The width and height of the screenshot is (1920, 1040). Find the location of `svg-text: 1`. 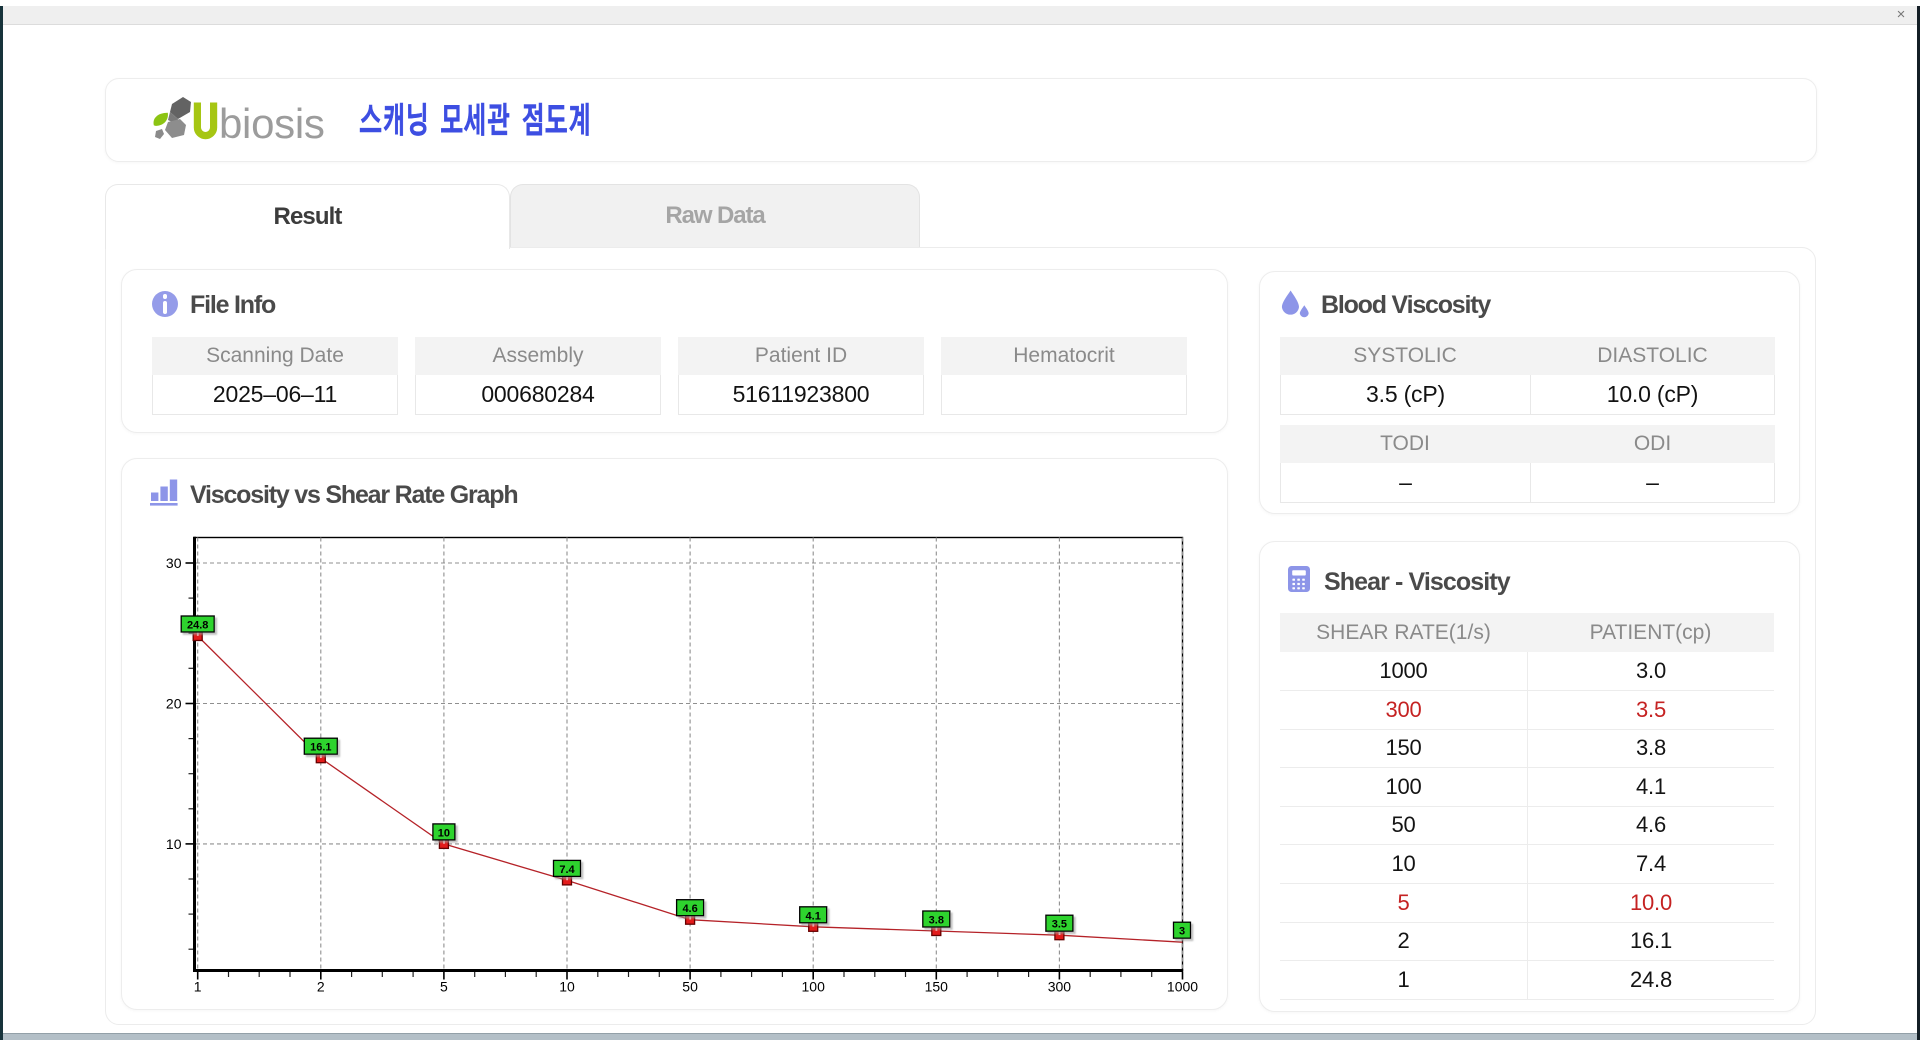

svg-text: 1 is located at coordinates (198, 987).